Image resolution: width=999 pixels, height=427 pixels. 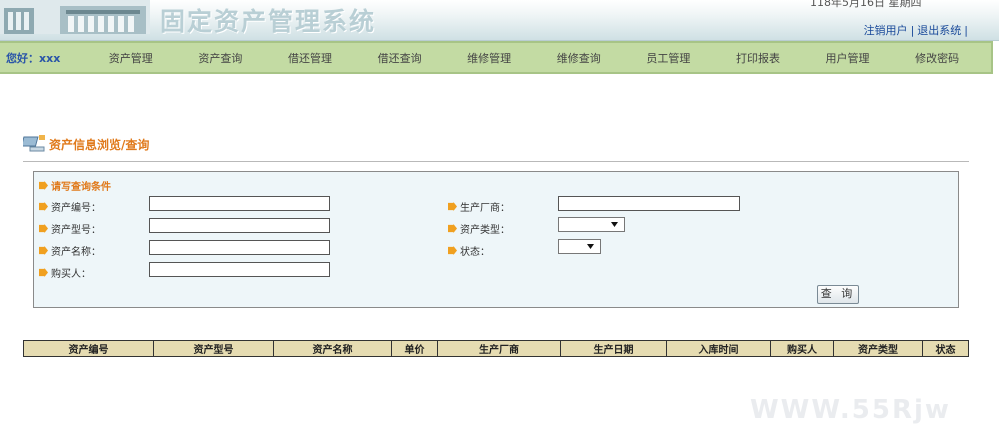 What do you see at coordinates (310, 58) in the screenshot?
I see `nav-borrow-management: 借还管理` at bounding box center [310, 58].